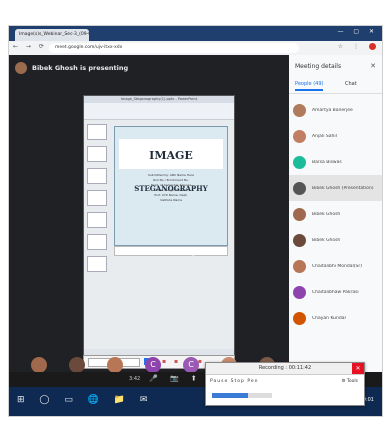 The image size is (389, 446). I want to click on person-name: Chaitalibhaw Pakrasi, so click(335, 292).